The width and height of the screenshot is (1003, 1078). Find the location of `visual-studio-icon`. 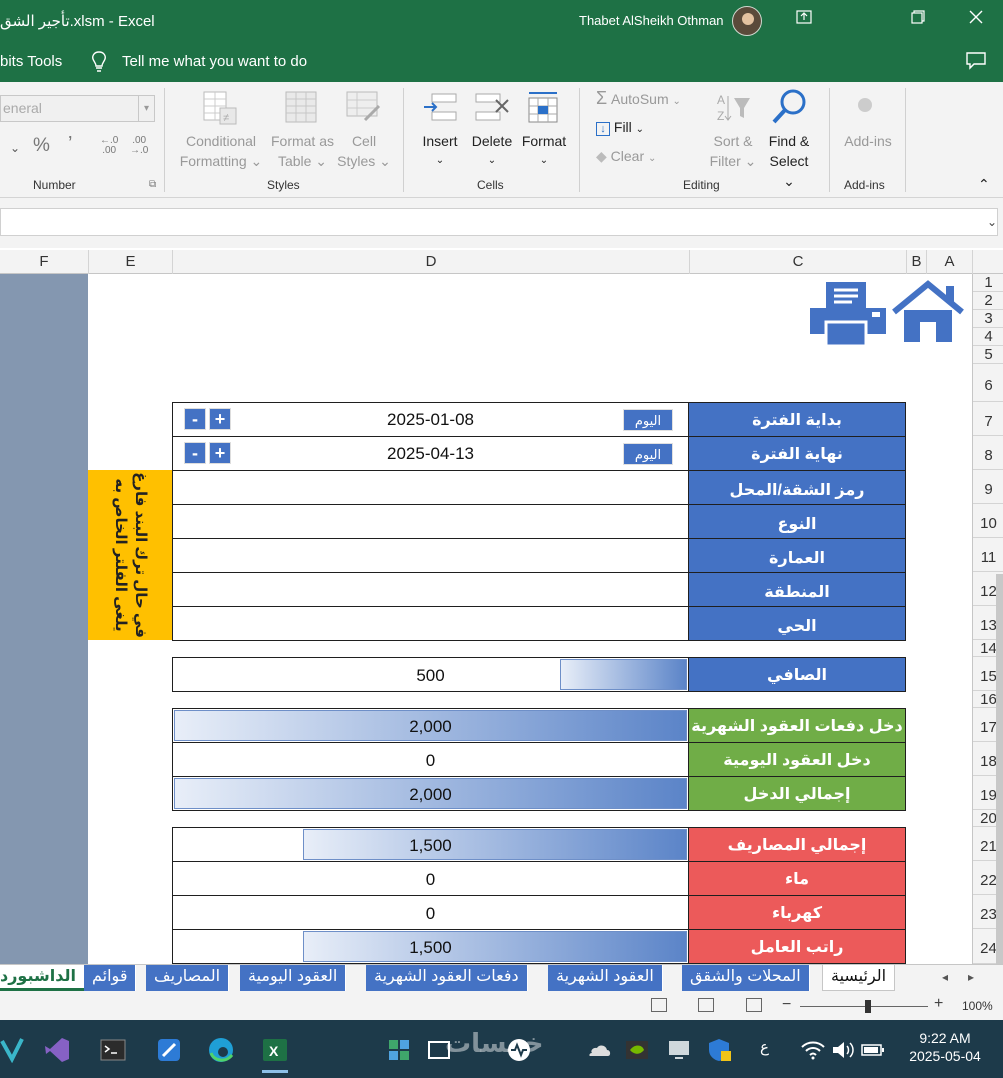

visual-studio-icon is located at coordinates (57, 1050).